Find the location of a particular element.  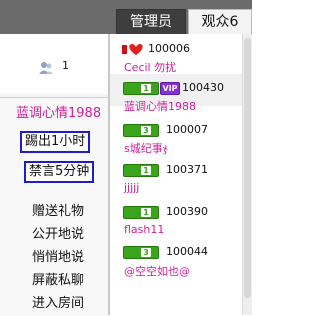

user-icon is located at coordinates (46, 67).